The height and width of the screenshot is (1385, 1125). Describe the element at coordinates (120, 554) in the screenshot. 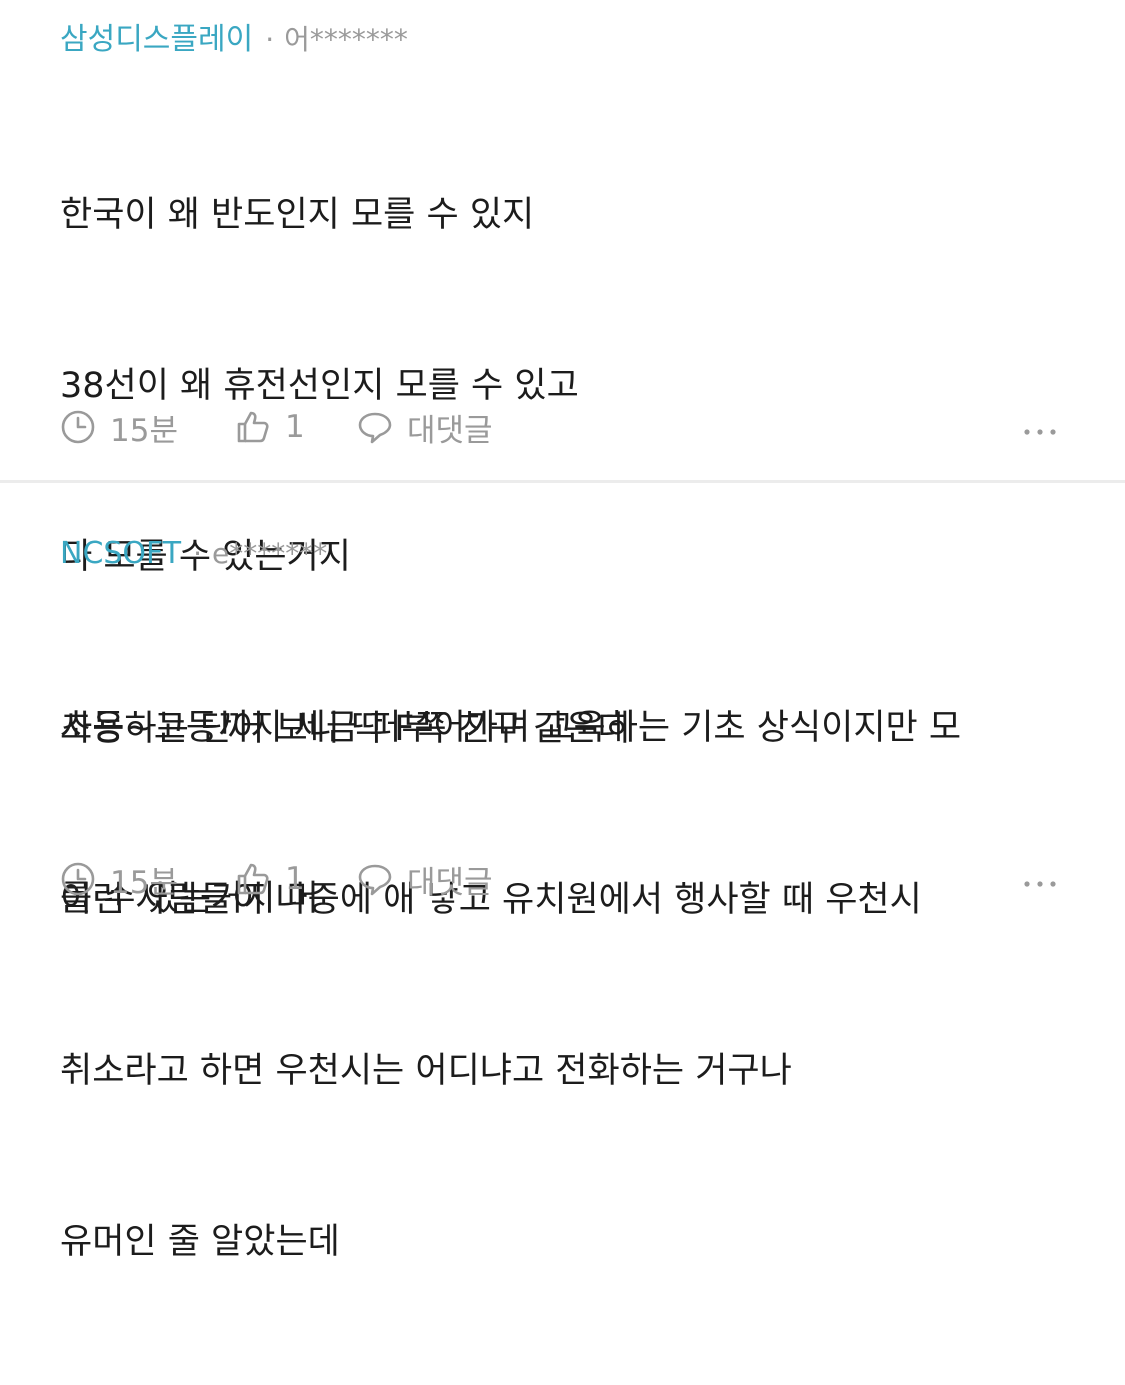

I see `company-name: NCSOFT` at that location.